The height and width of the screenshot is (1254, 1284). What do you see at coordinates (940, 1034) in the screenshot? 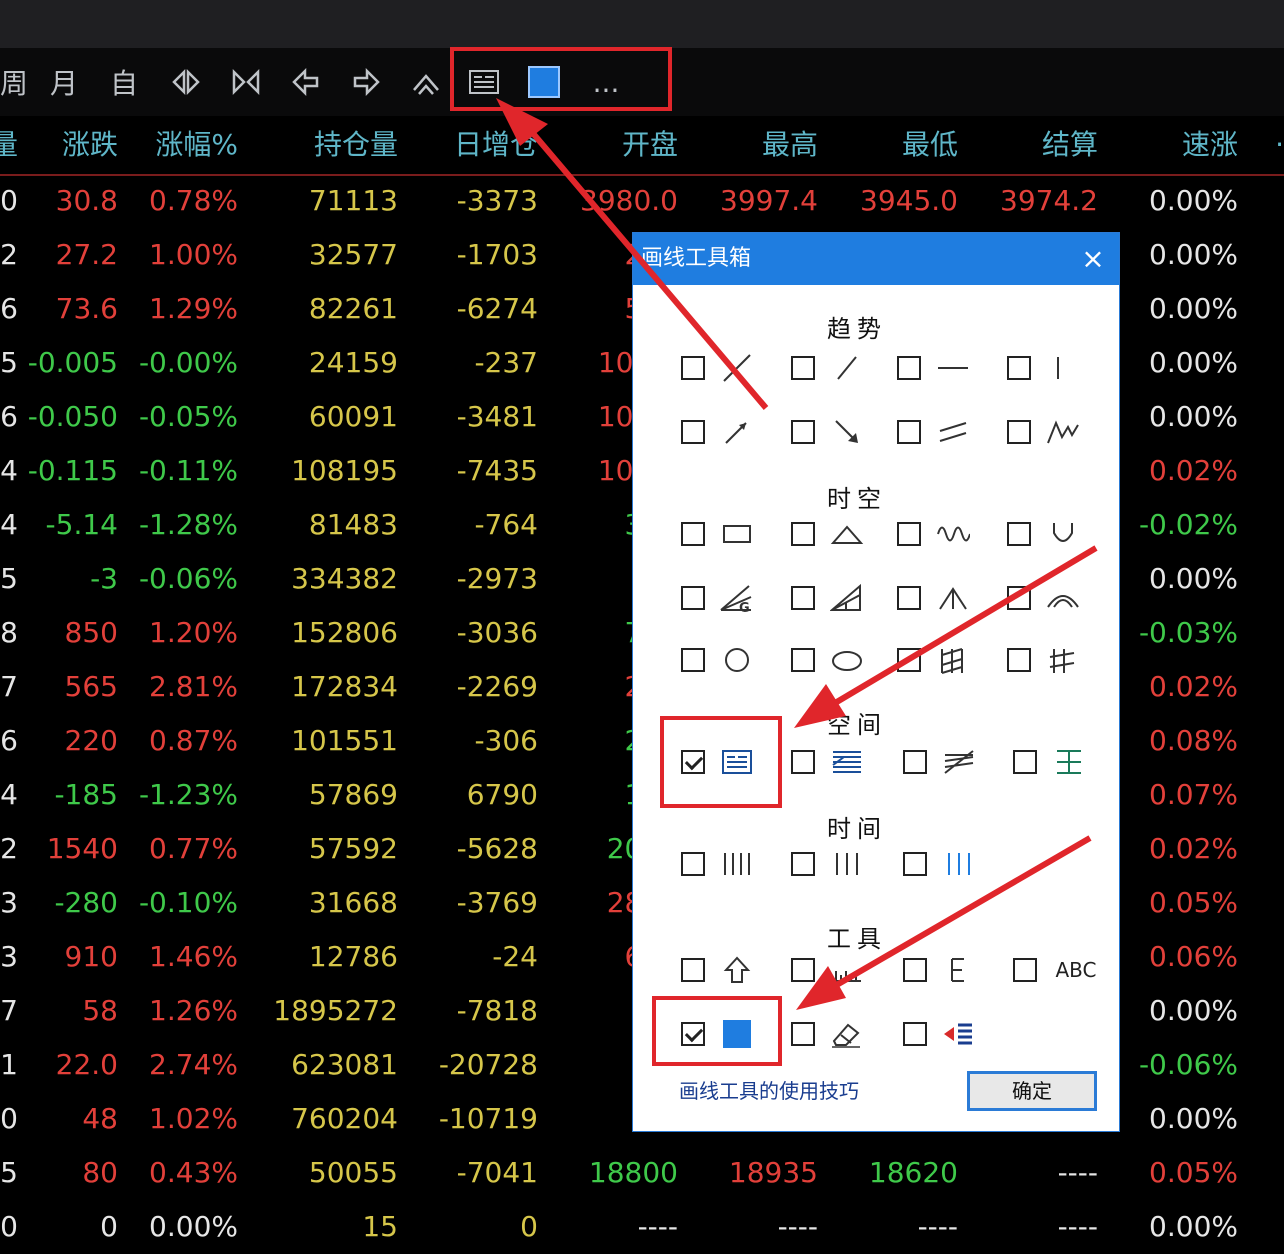
I see `tool-delete-all` at bounding box center [940, 1034].